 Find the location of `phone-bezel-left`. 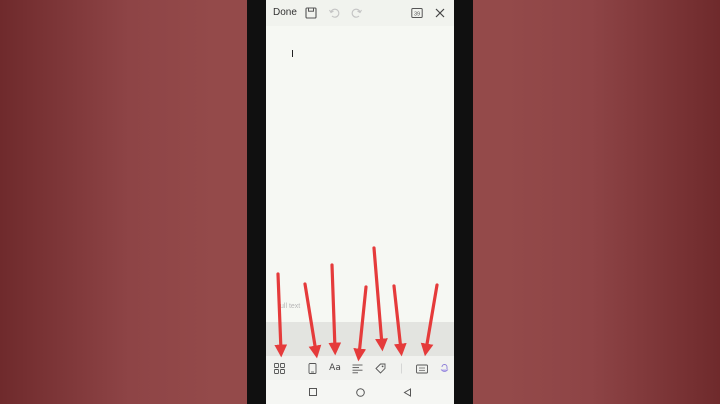

phone-bezel-left is located at coordinates (256, 202).